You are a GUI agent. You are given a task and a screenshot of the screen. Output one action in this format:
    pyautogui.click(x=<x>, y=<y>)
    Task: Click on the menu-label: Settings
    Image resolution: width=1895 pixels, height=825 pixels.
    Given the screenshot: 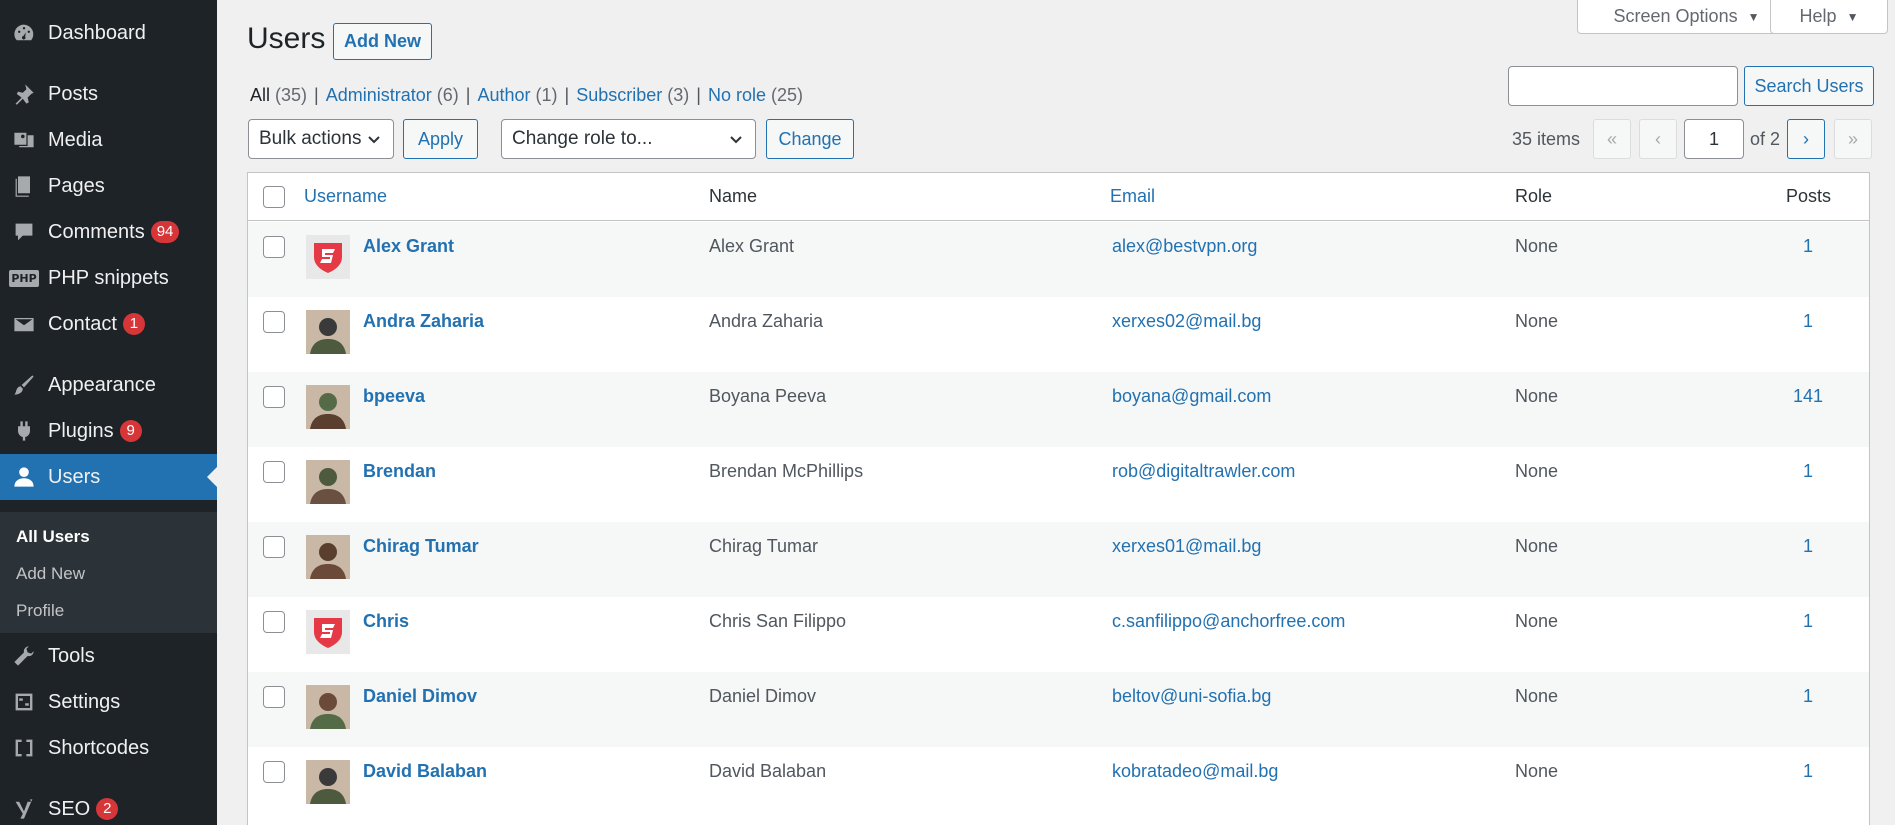 What is the action you would take?
    pyautogui.click(x=84, y=701)
    